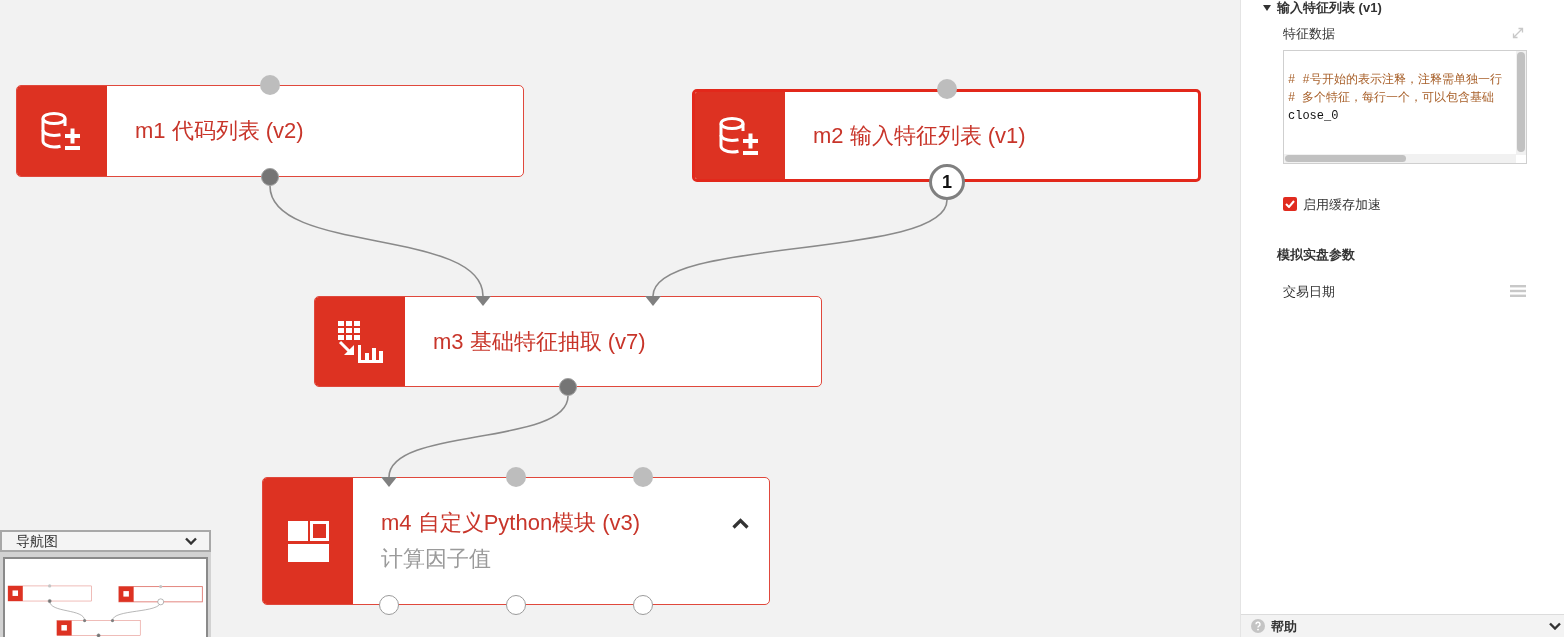  I want to click on checkmark-icon, so click(1290, 204).